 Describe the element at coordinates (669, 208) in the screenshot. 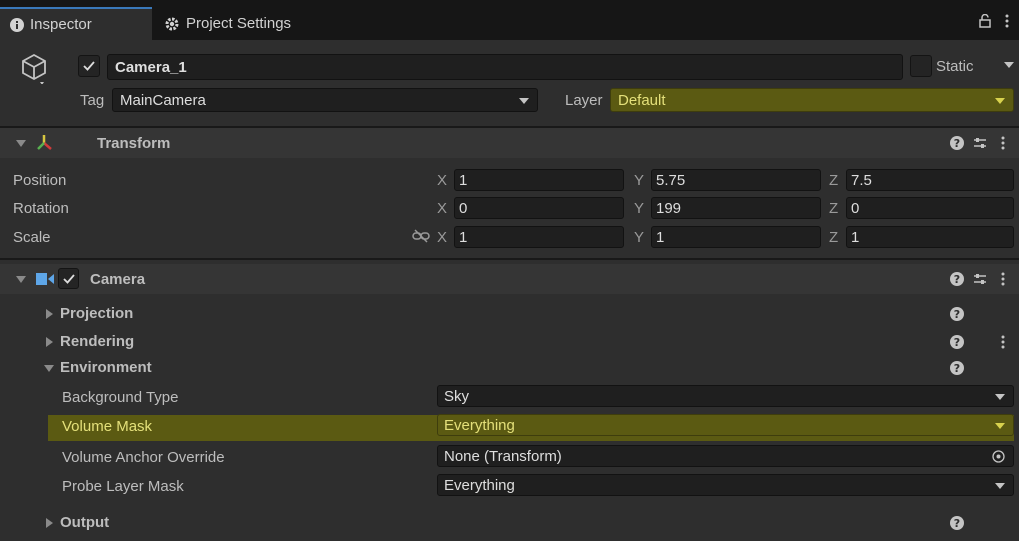

I see `rotation-y-value: 199` at that location.